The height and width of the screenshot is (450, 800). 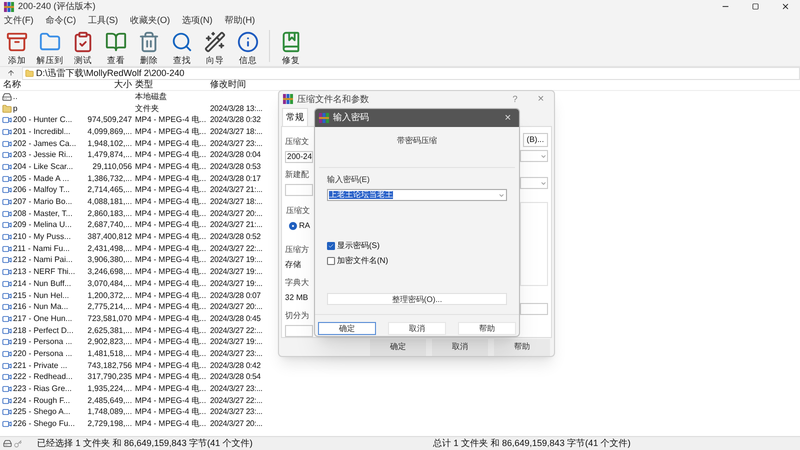 I want to click on menu-item: 工具(S), so click(x=103, y=20).